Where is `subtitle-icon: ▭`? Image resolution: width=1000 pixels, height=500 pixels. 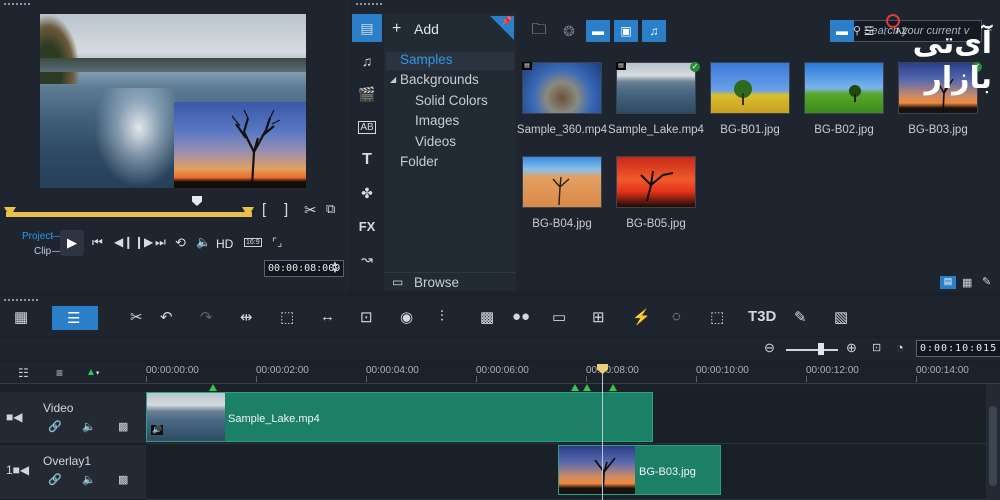
subtitle-icon: ▭ is located at coordinates (559, 317).